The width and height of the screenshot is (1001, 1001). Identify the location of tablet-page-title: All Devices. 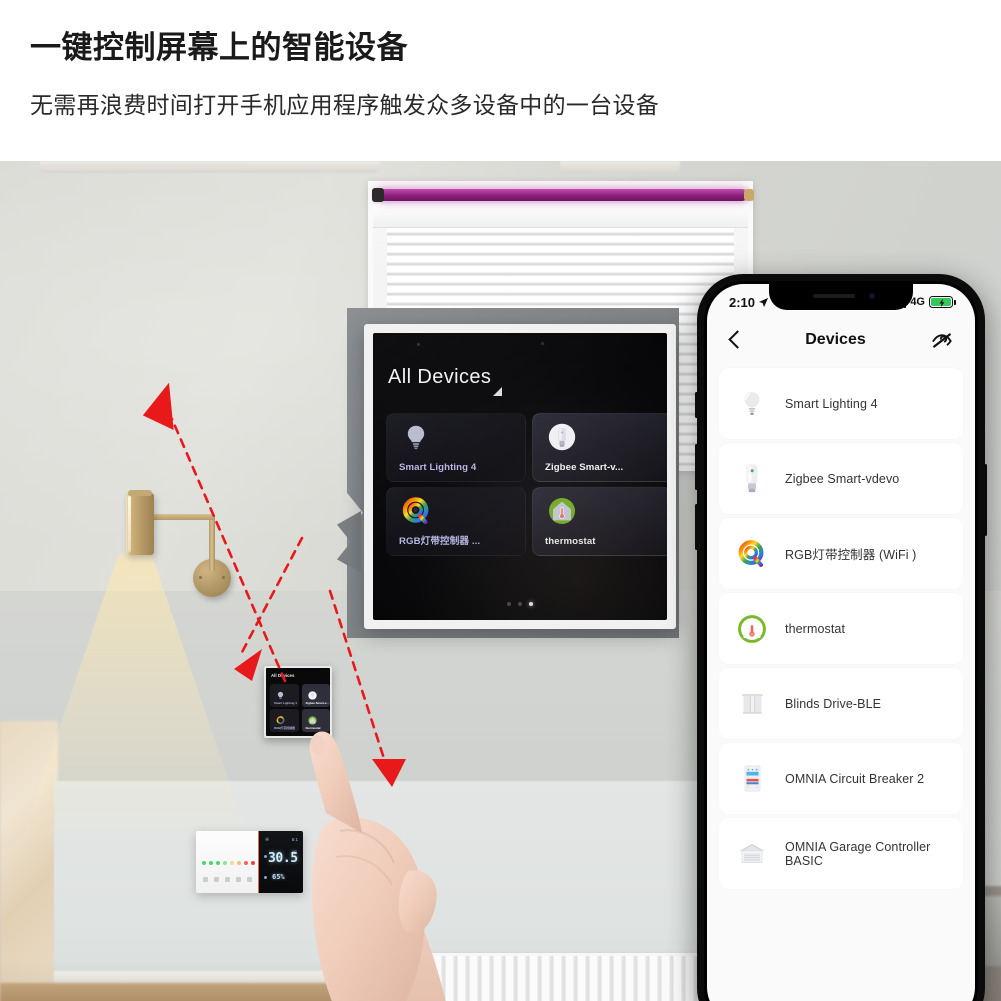
(440, 377).